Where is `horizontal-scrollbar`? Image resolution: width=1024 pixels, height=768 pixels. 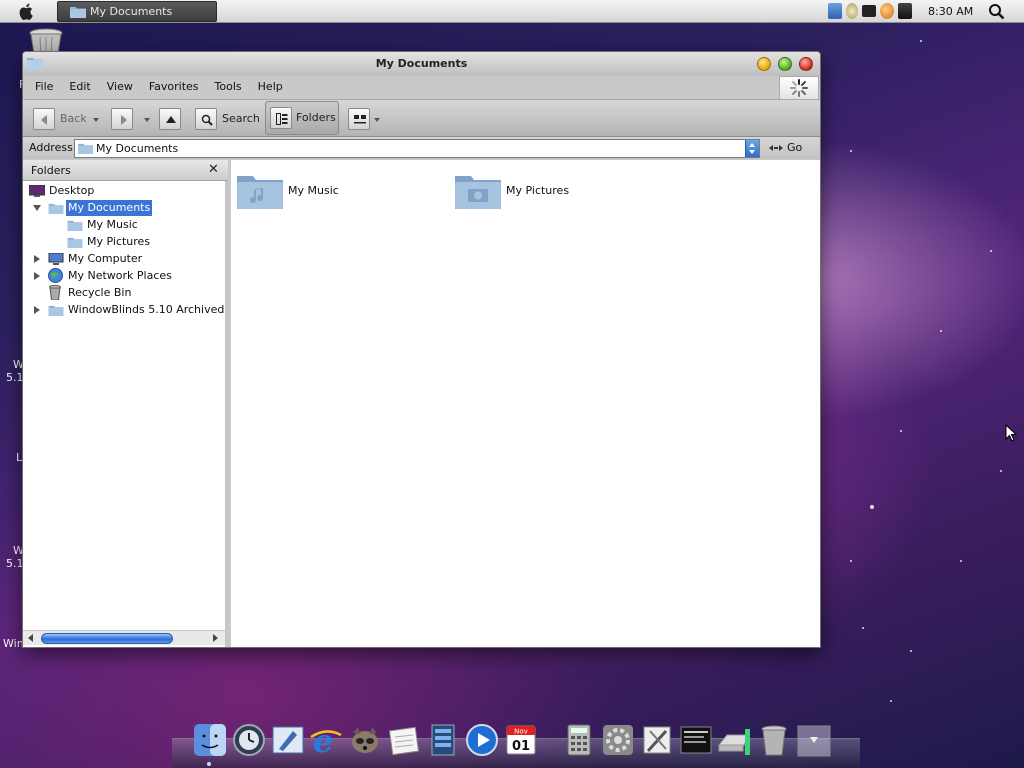 horizontal-scrollbar is located at coordinates (124, 637).